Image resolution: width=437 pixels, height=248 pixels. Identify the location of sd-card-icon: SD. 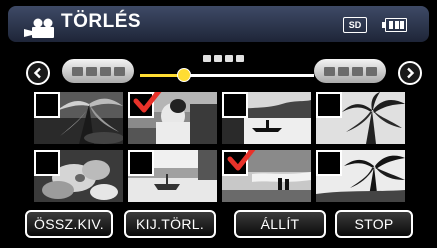
(355, 25).